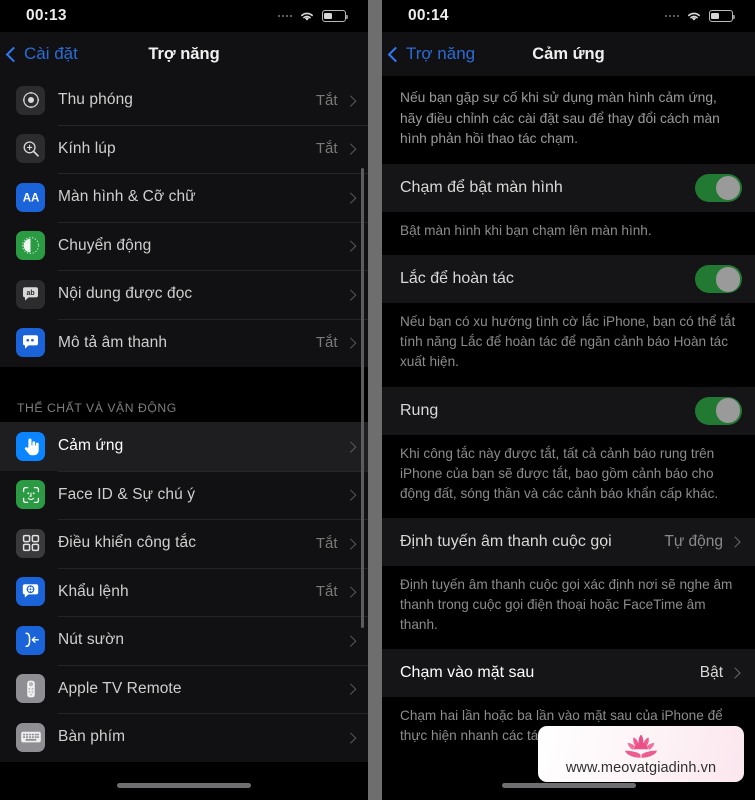 The image size is (755, 800). I want to click on list-item-cam-ung: Cảm ứng, so click(184, 446).